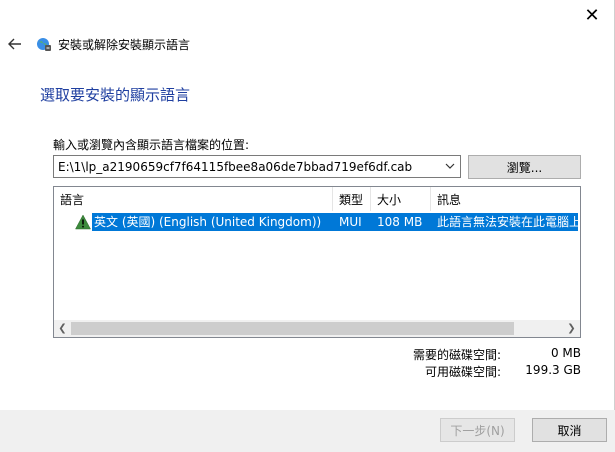 This screenshot has height=452, width=615. I want to click on path-label: 輸入或瀏覽內含顯示語言檔案的位置:, so click(151, 145).